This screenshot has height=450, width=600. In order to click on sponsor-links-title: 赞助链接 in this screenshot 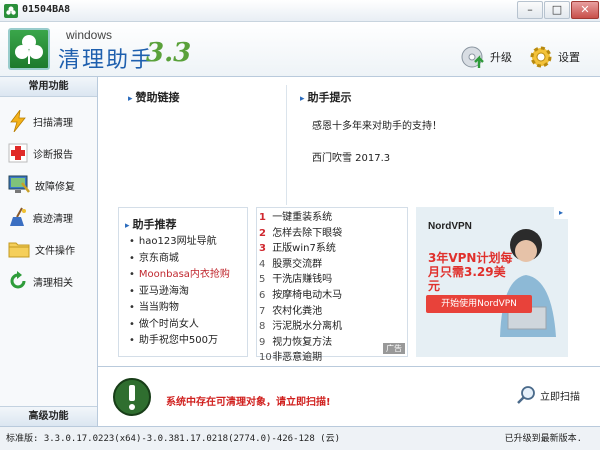, I will do `click(154, 97)`.